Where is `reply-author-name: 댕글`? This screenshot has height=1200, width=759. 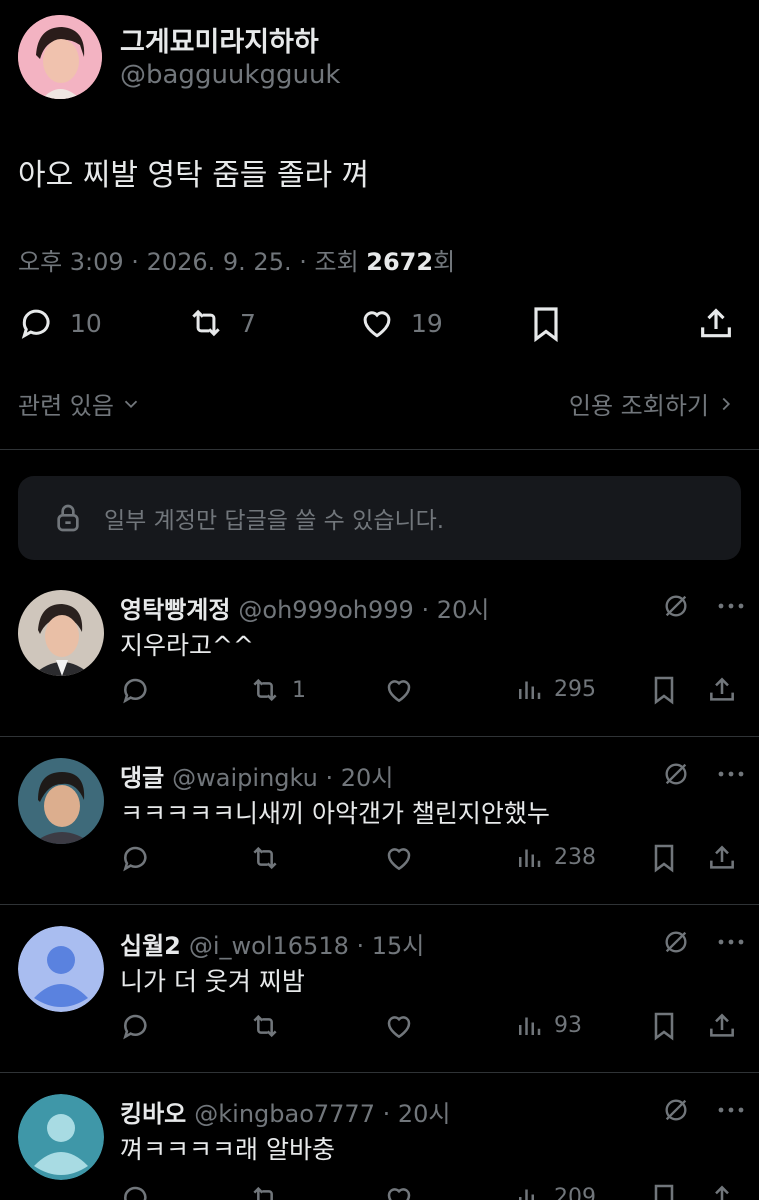
reply-author-name: 댕글 is located at coordinates (142, 775).